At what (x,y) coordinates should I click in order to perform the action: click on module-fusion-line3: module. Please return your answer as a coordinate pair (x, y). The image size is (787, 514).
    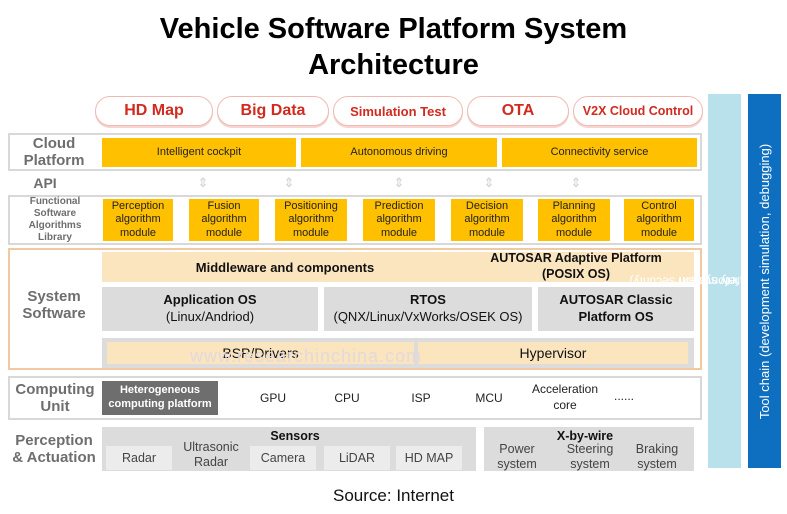
    Looking at the image, I should click on (224, 232).